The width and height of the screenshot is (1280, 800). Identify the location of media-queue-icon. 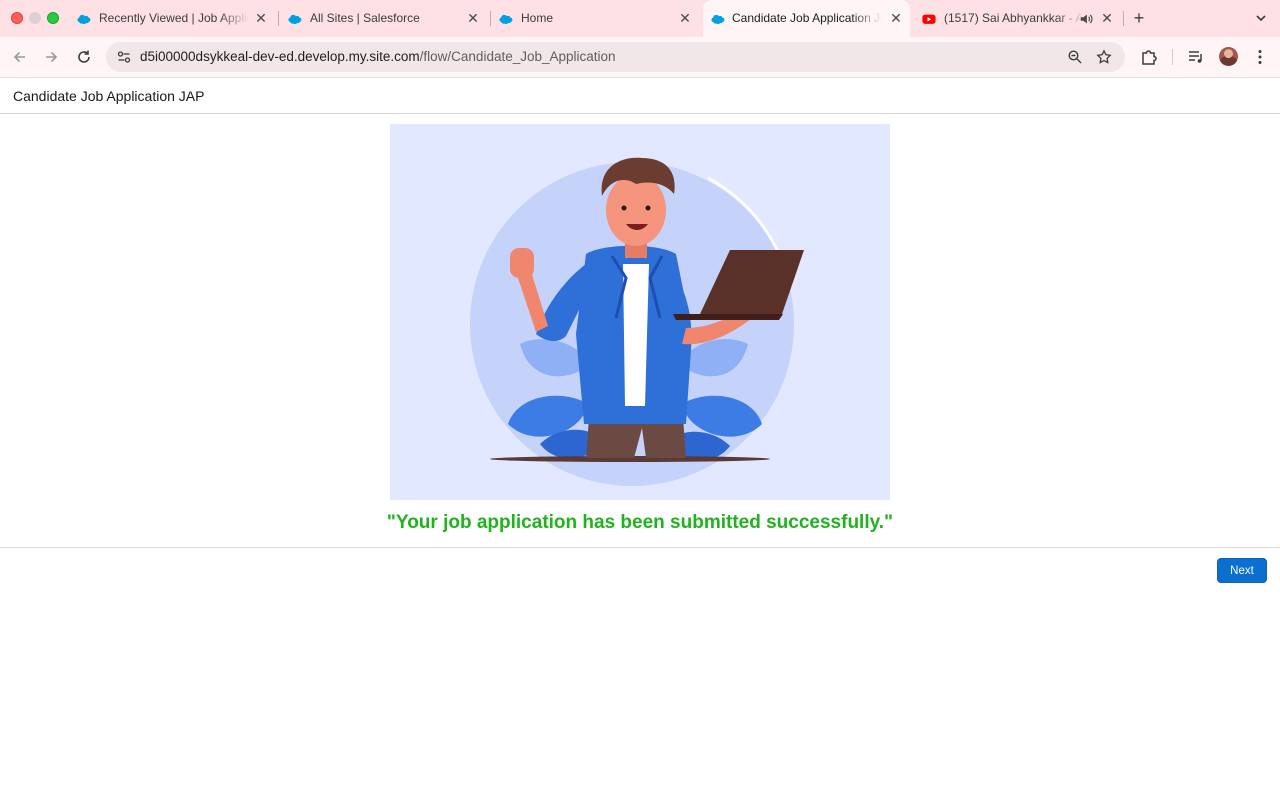
(1196, 57).